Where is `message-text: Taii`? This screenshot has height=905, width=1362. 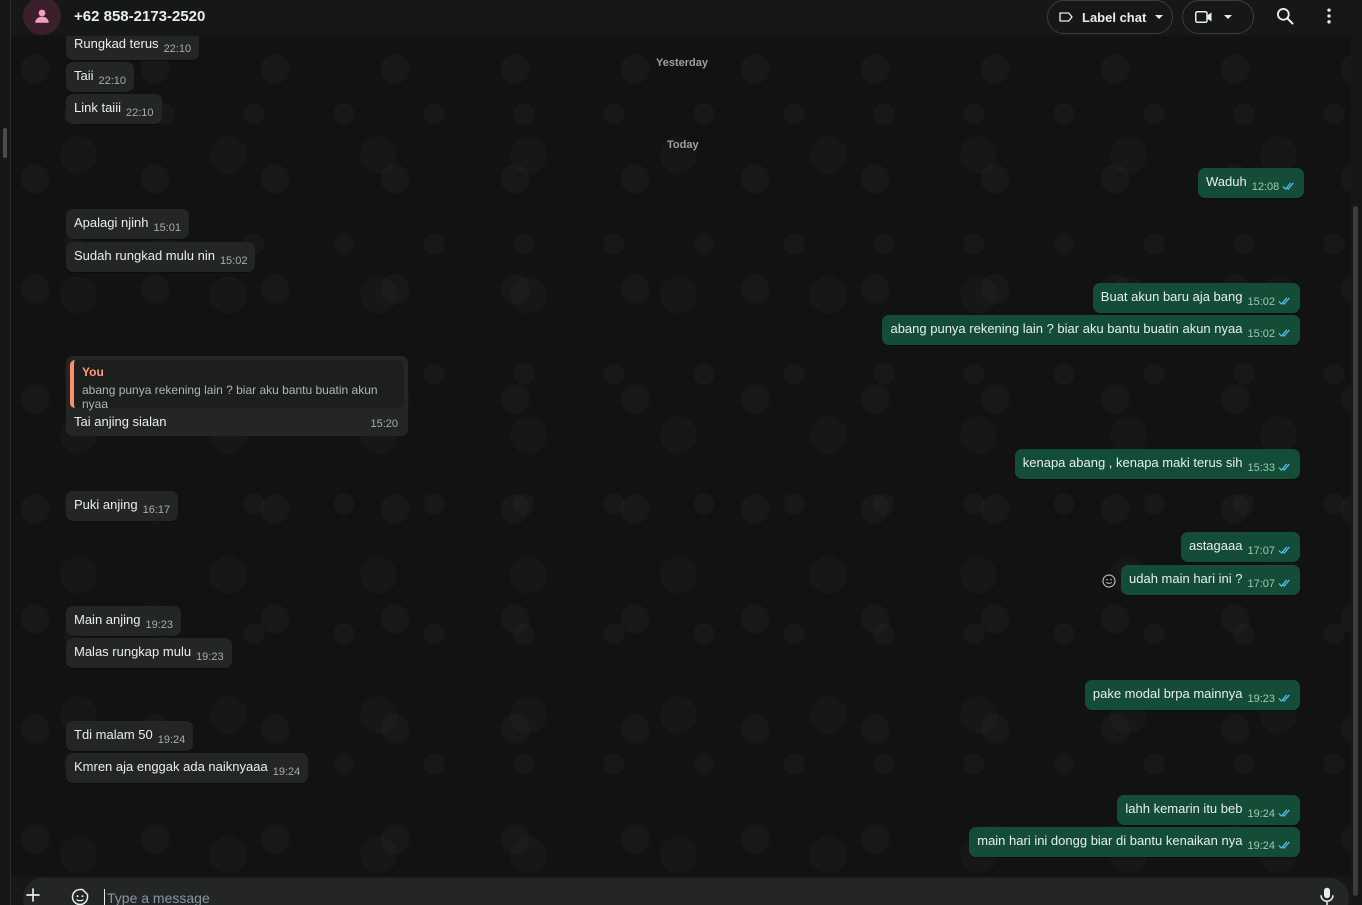 message-text: Taii is located at coordinates (84, 75).